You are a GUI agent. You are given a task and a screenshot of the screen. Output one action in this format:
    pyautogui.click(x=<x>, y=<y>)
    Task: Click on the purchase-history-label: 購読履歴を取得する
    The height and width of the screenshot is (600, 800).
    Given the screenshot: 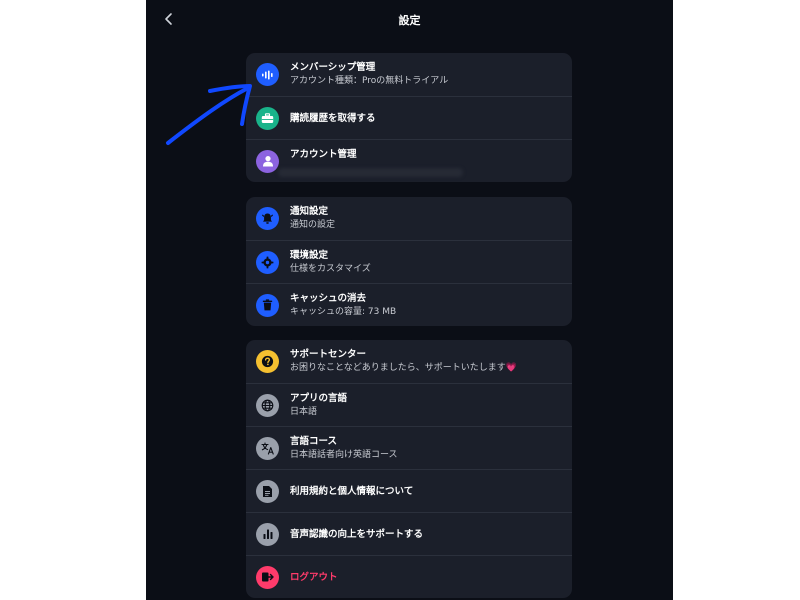 What is the action you would take?
    pyautogui.click(x=333, y=118)
    